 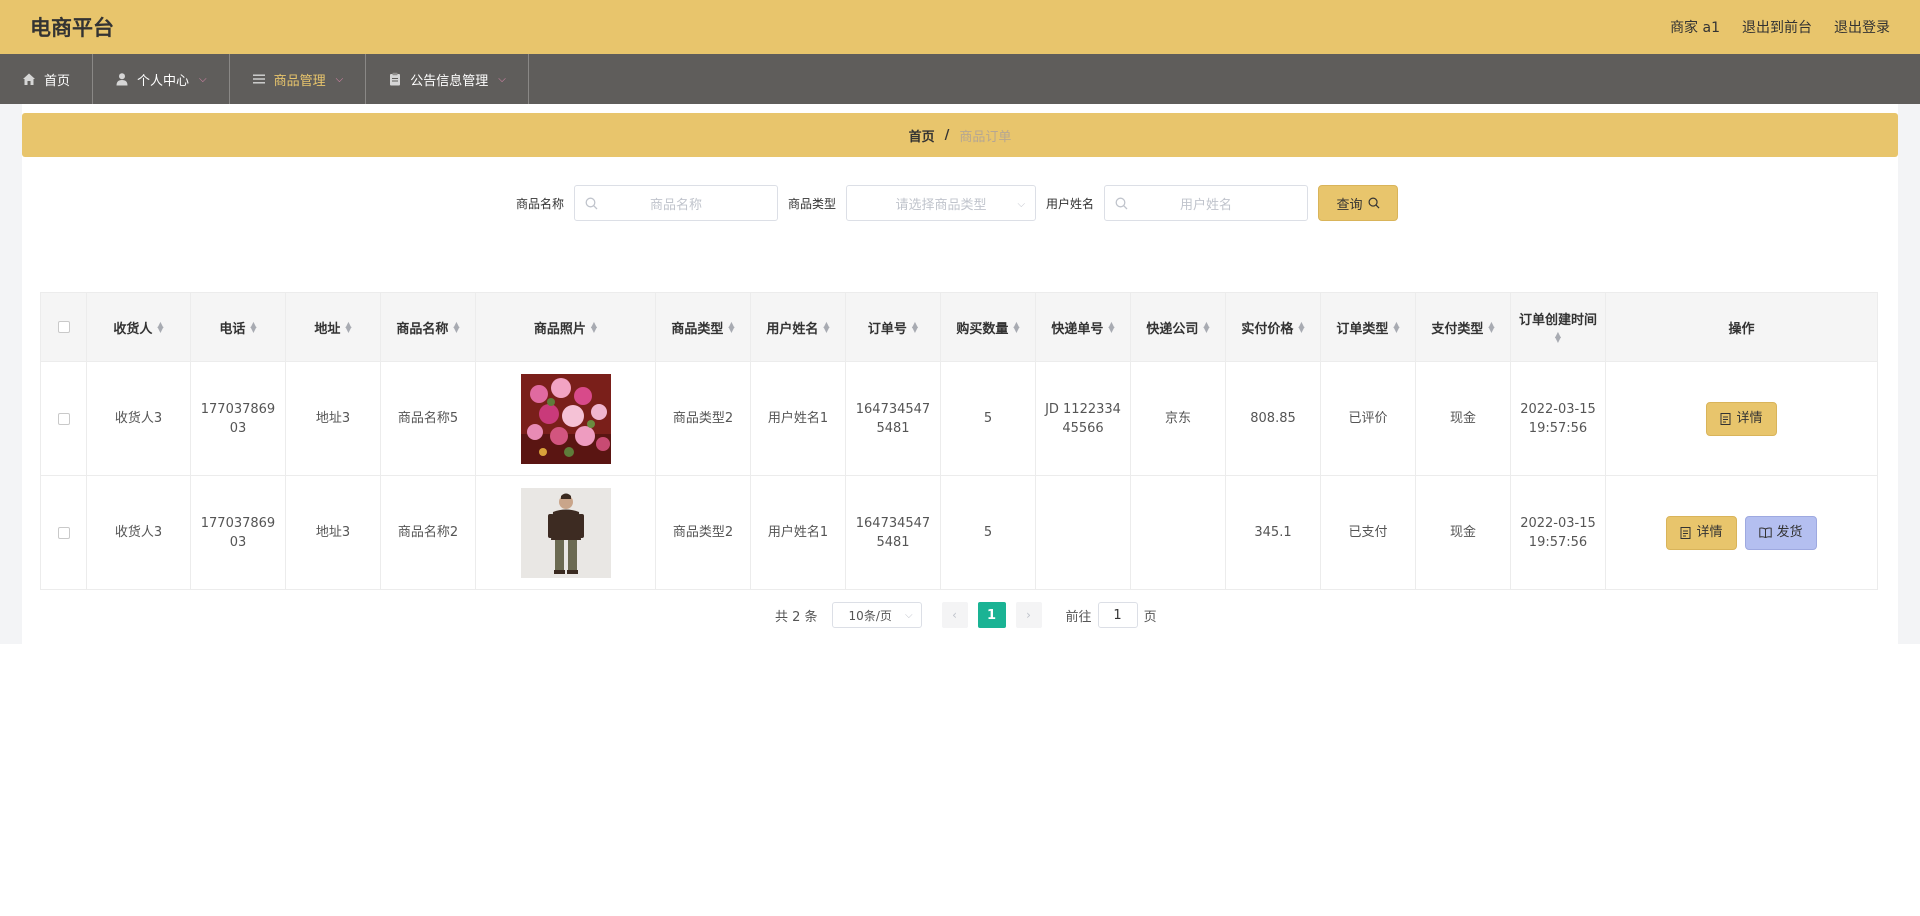 I want to click on product-type-select: 请选择商品类型 ⌵, so click(x=941, y=203).